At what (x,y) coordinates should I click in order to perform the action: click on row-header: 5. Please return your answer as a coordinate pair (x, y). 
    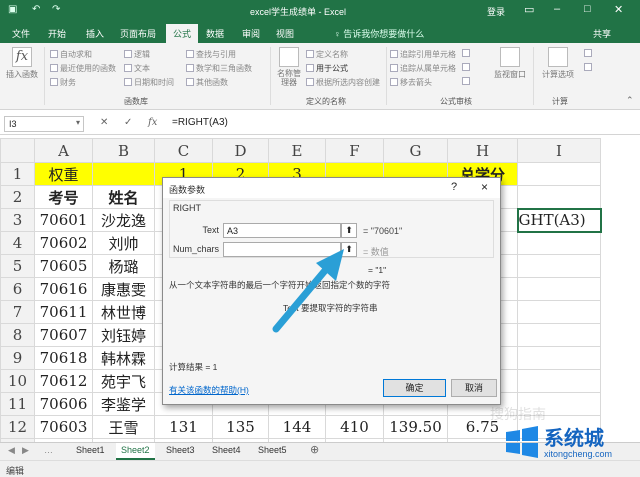
    Looking at the image, I should click on (17, 266).